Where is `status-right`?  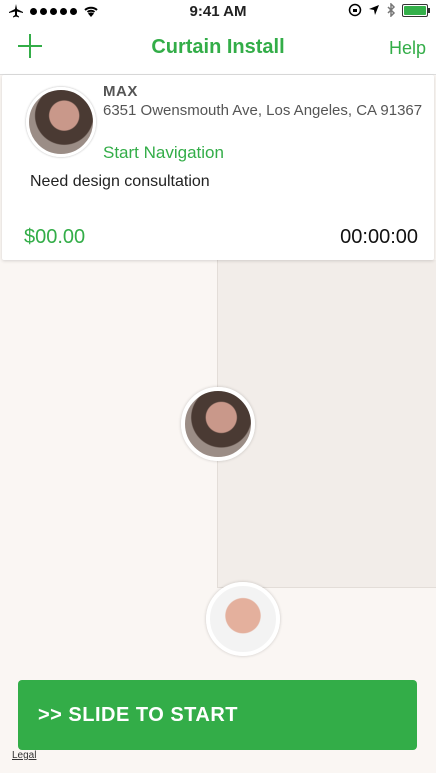
status-right is located at coordinates (389, 10).